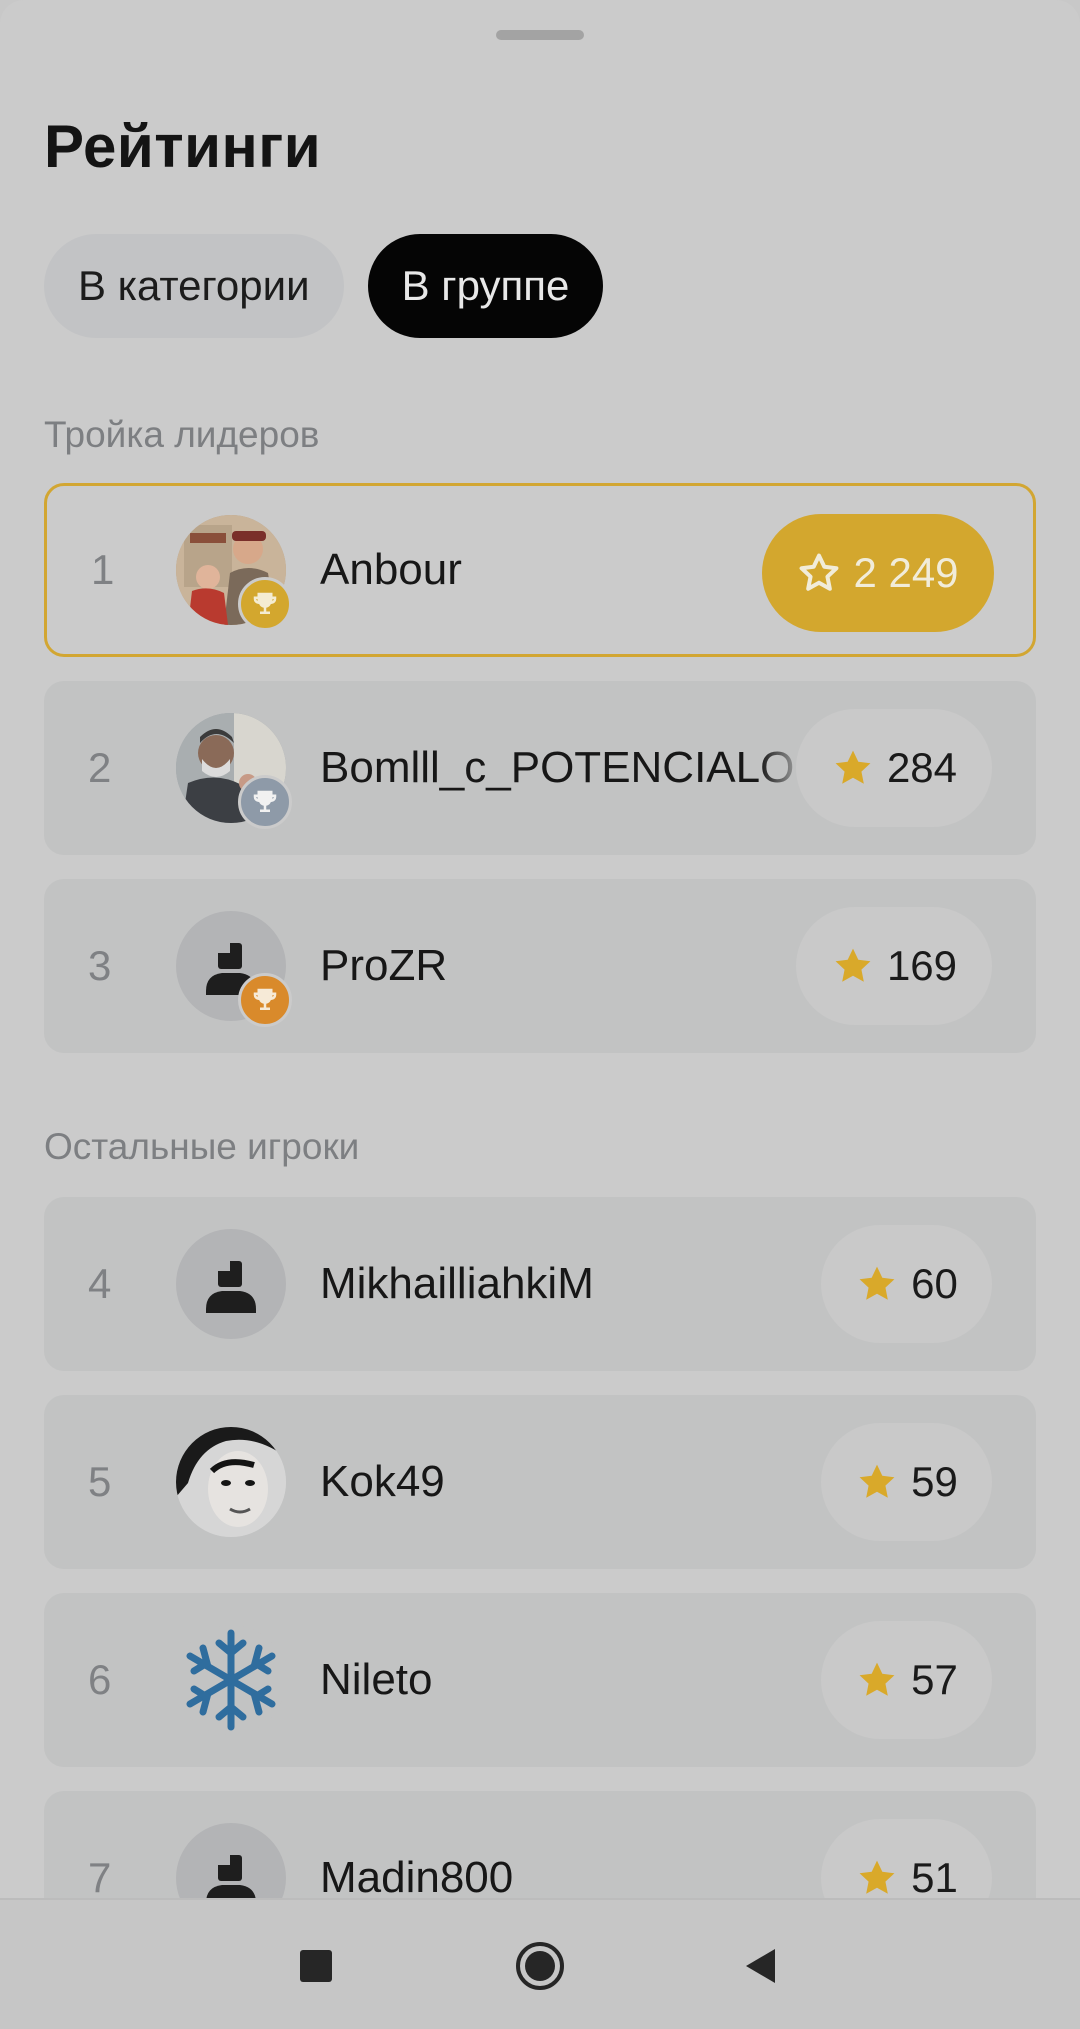 The width and height of the screenshot is (1080, 2029). What do you see at coordinates (922, 767) in the screenshot?
I see `score-value: 284` at bounding box center [922, 767].